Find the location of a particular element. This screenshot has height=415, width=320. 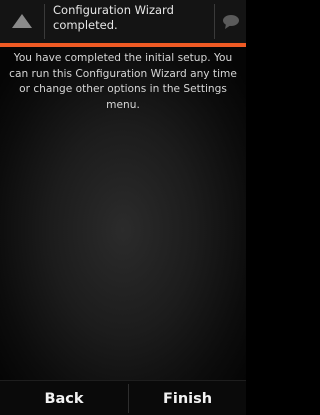

footer-bar: Back Finish is located at coordinates (123, 397).